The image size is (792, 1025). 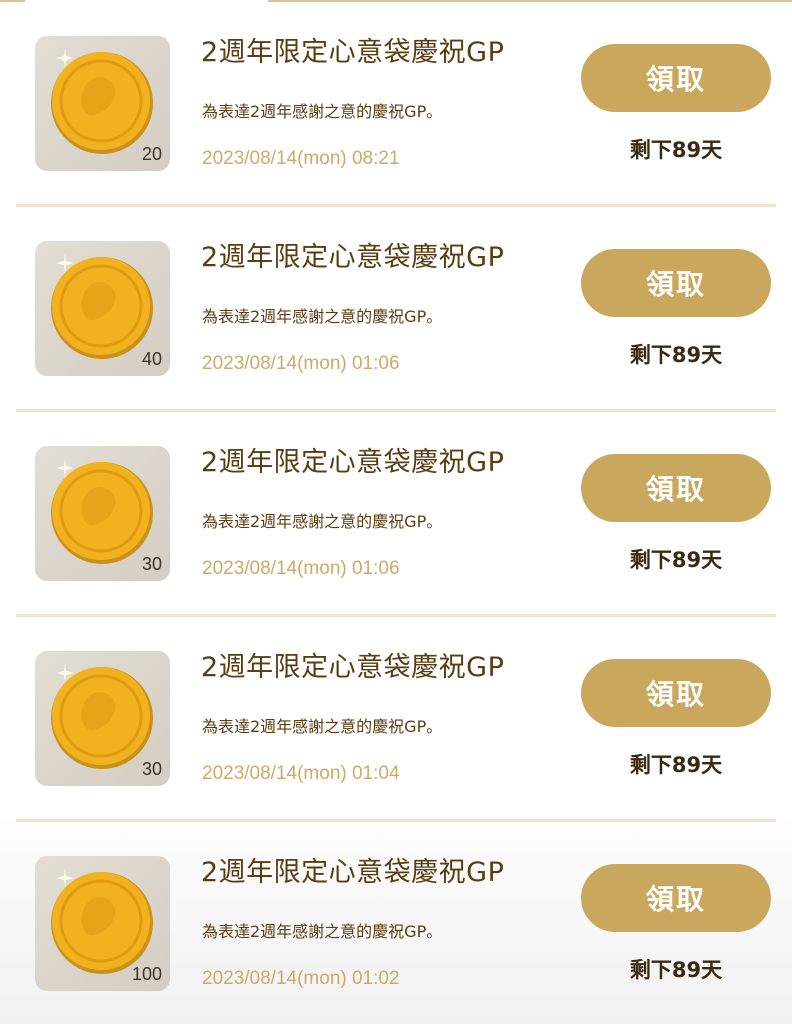 What do you see at coordinates (301, 773) in the screenshot?
I see `gift-date: 2023/08/14(mon) 01:04` at bounding box center [301, 773].